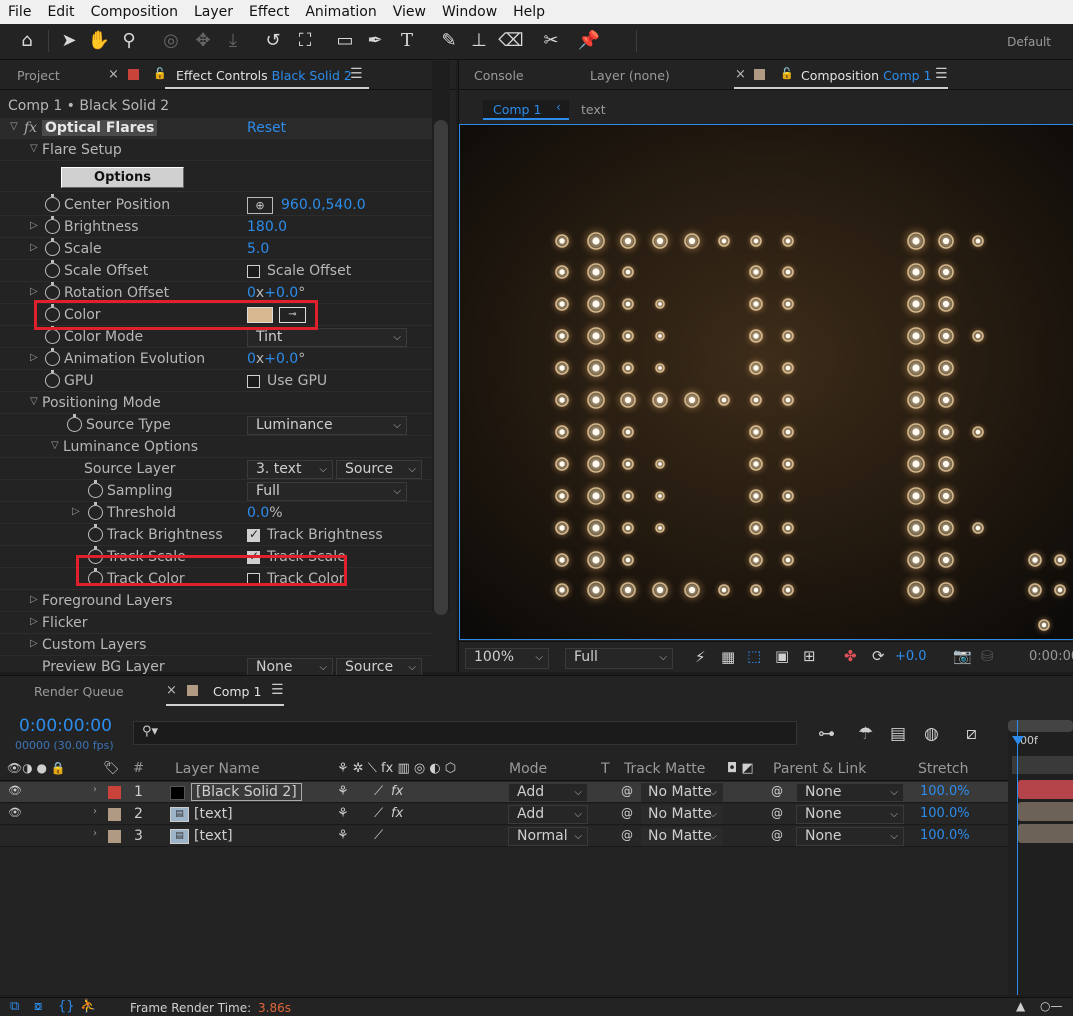  I want to click on source-layer-mode-dropdown: Source ⌵, so click(379, 469).